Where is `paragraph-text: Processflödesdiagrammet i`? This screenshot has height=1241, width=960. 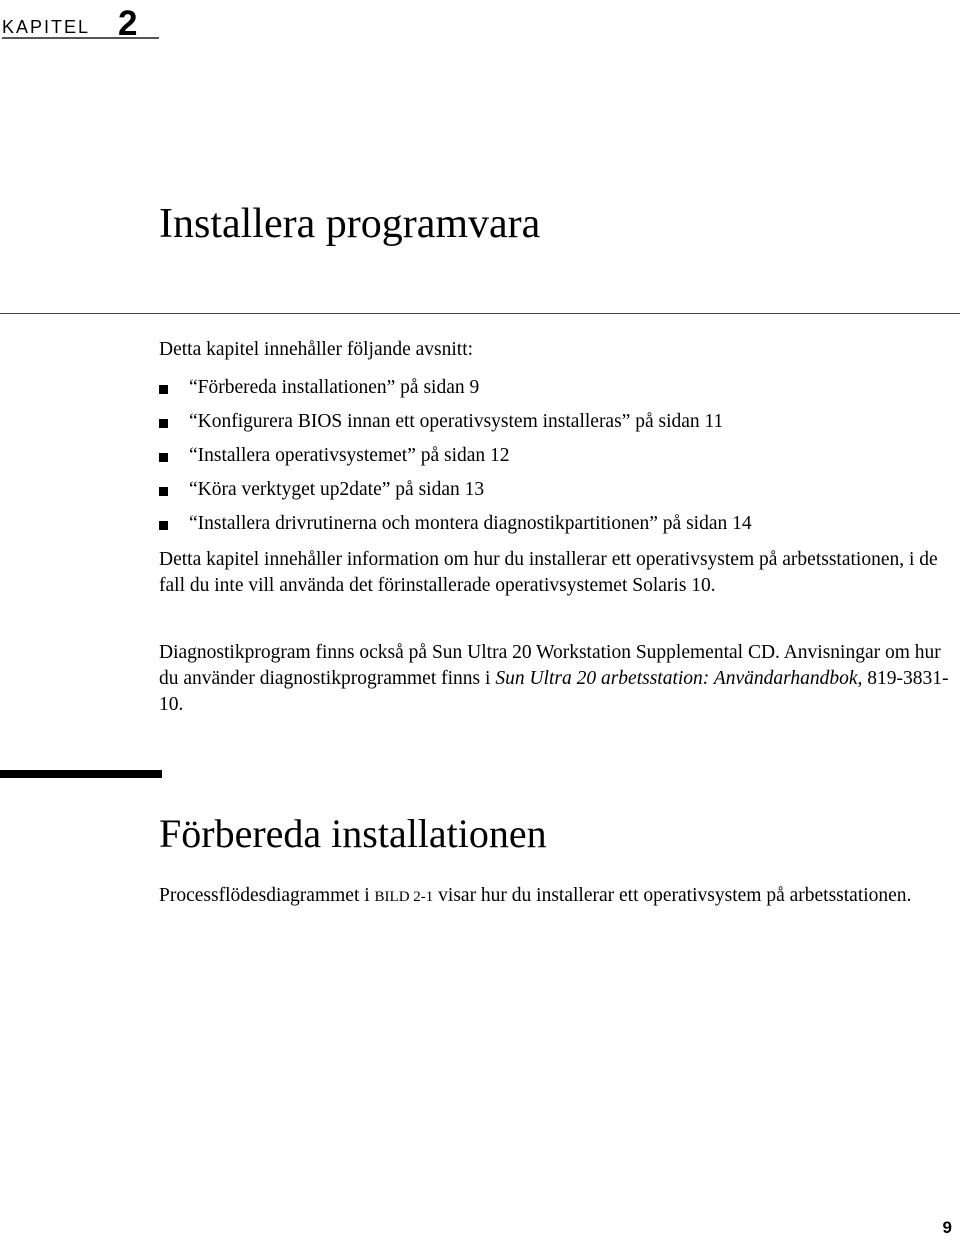
paragraph-text: Processflödesdiagrammet i is located at coordinates (267, 895).